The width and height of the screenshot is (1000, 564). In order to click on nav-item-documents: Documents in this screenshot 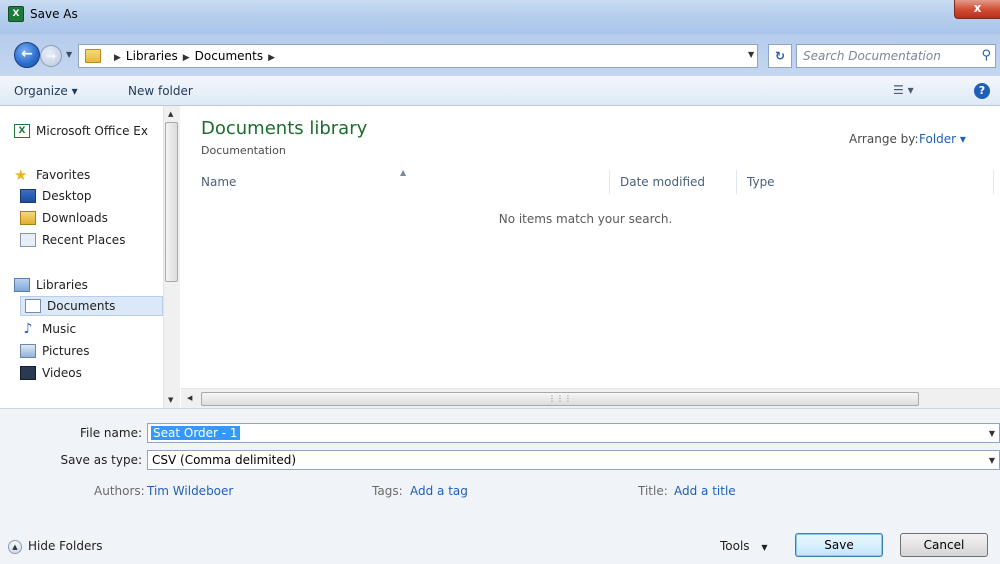, I will do `click(91, 306)`.